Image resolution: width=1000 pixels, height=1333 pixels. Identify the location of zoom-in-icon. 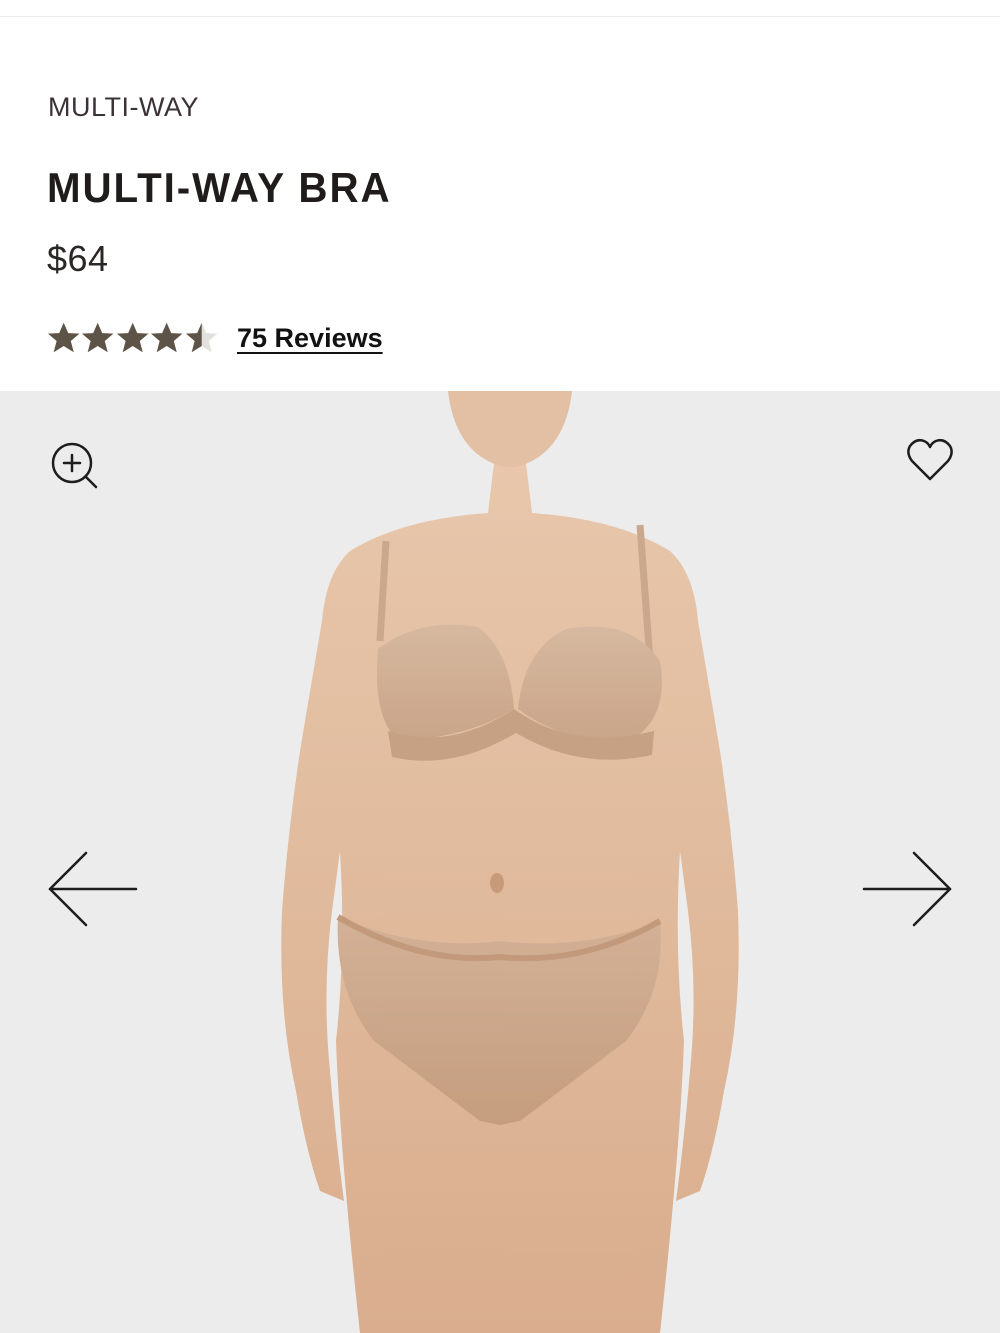
(76, 467).